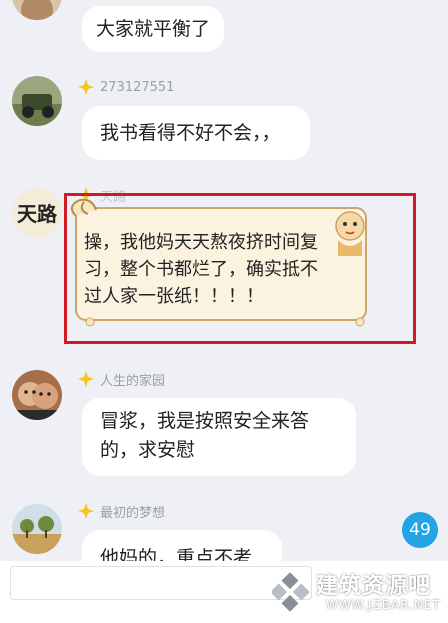 This screenshot has width=448, height=623. I want to click on avatar-calligraphy: 天路, so click(37, 214).